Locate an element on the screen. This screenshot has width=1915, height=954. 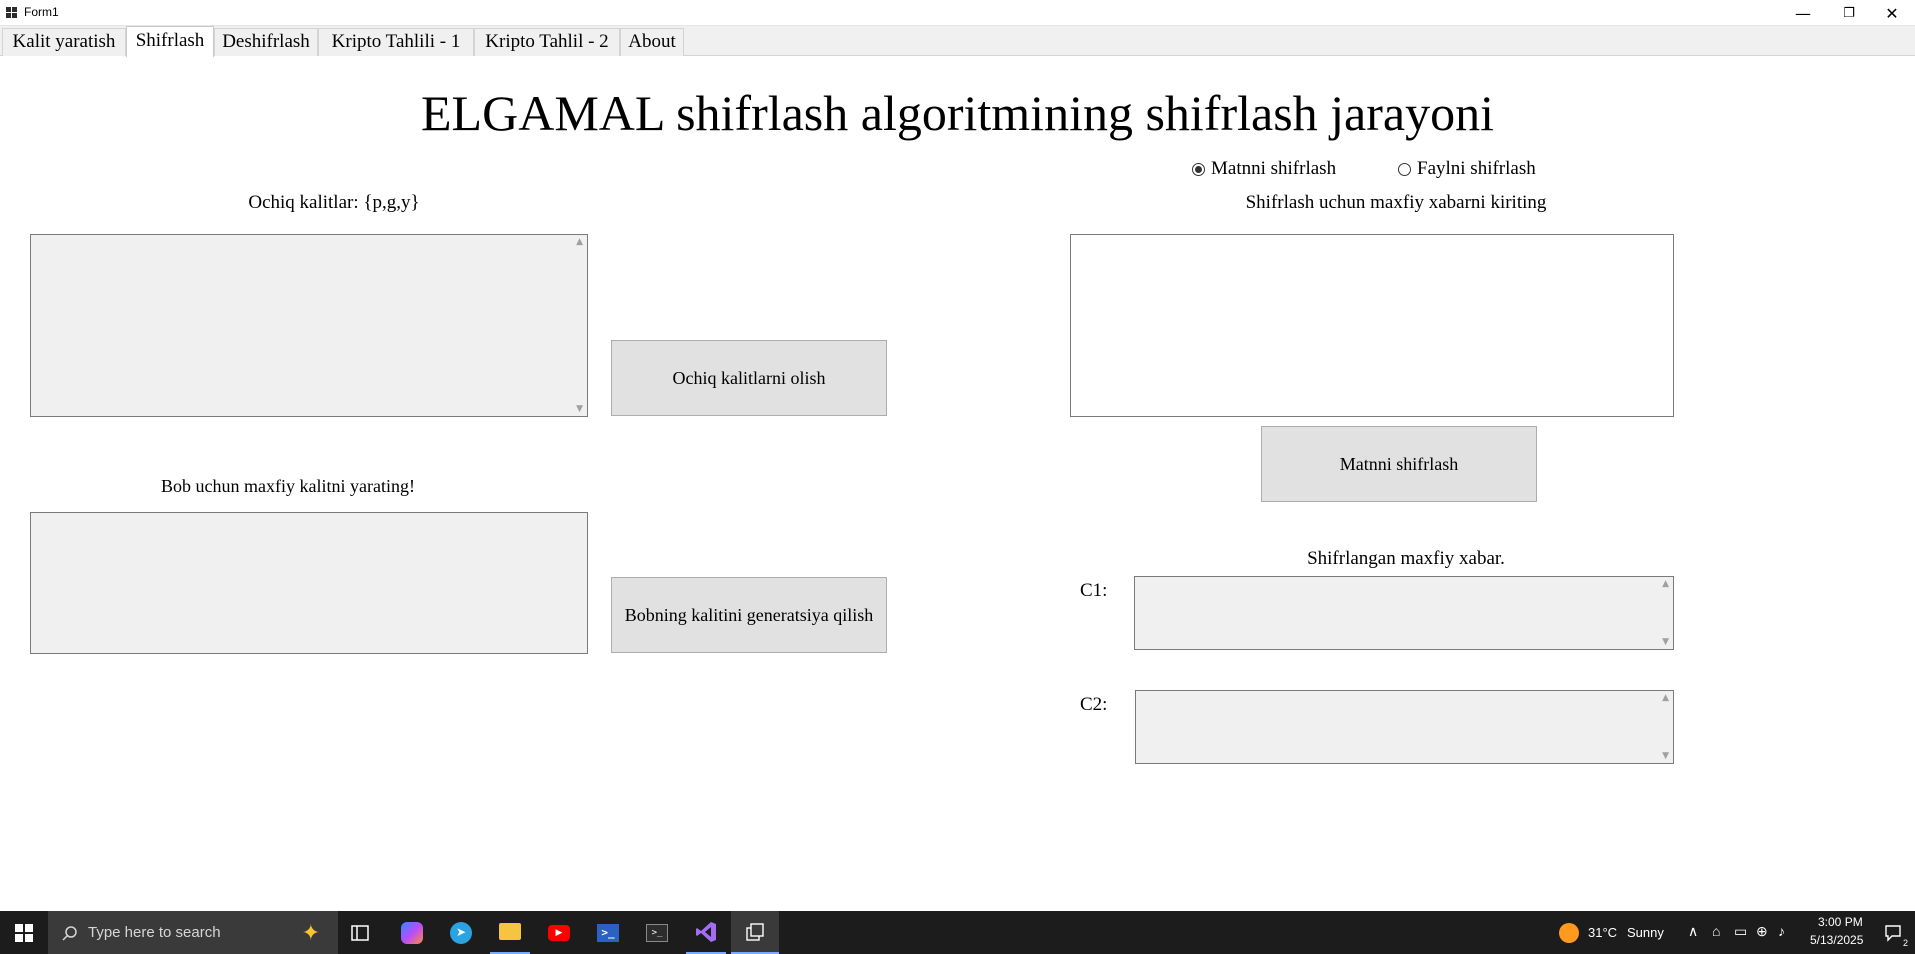
weather-widget is located at coordinates (1569, 932).